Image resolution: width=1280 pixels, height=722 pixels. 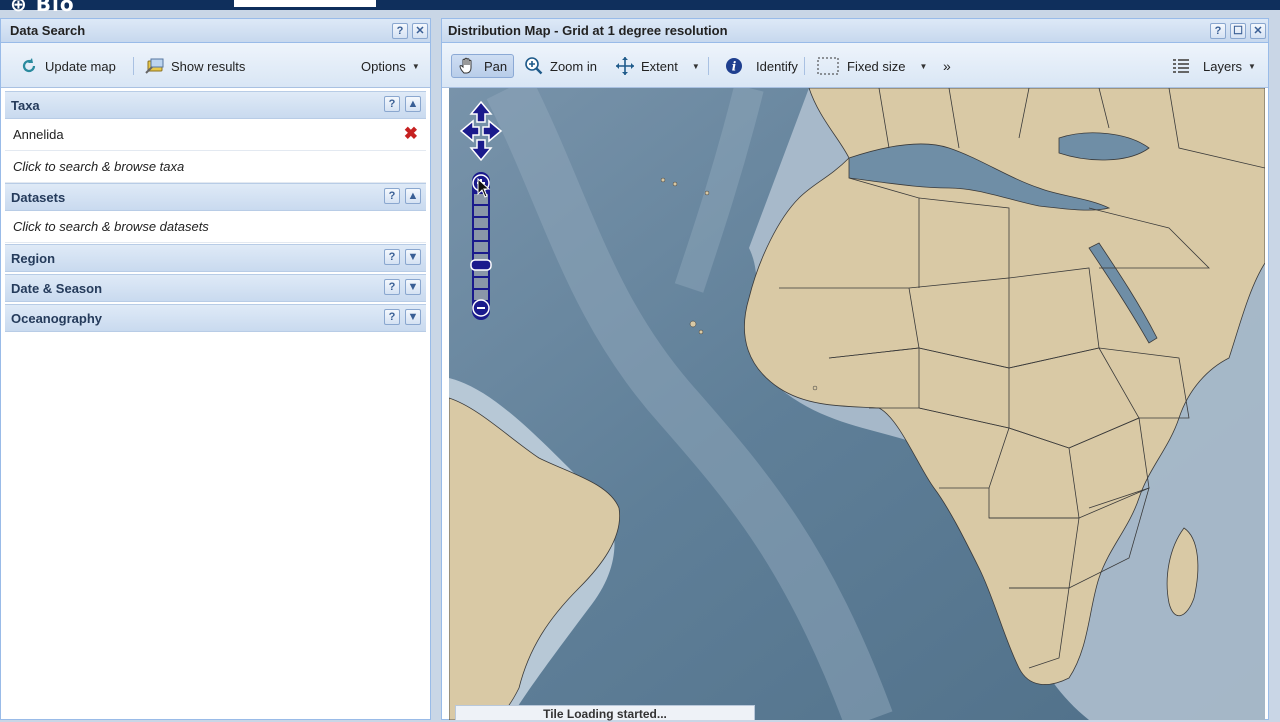 I want to click on taxa-browse-label: Click to search & browse taxa, so click(x=99, y=166).